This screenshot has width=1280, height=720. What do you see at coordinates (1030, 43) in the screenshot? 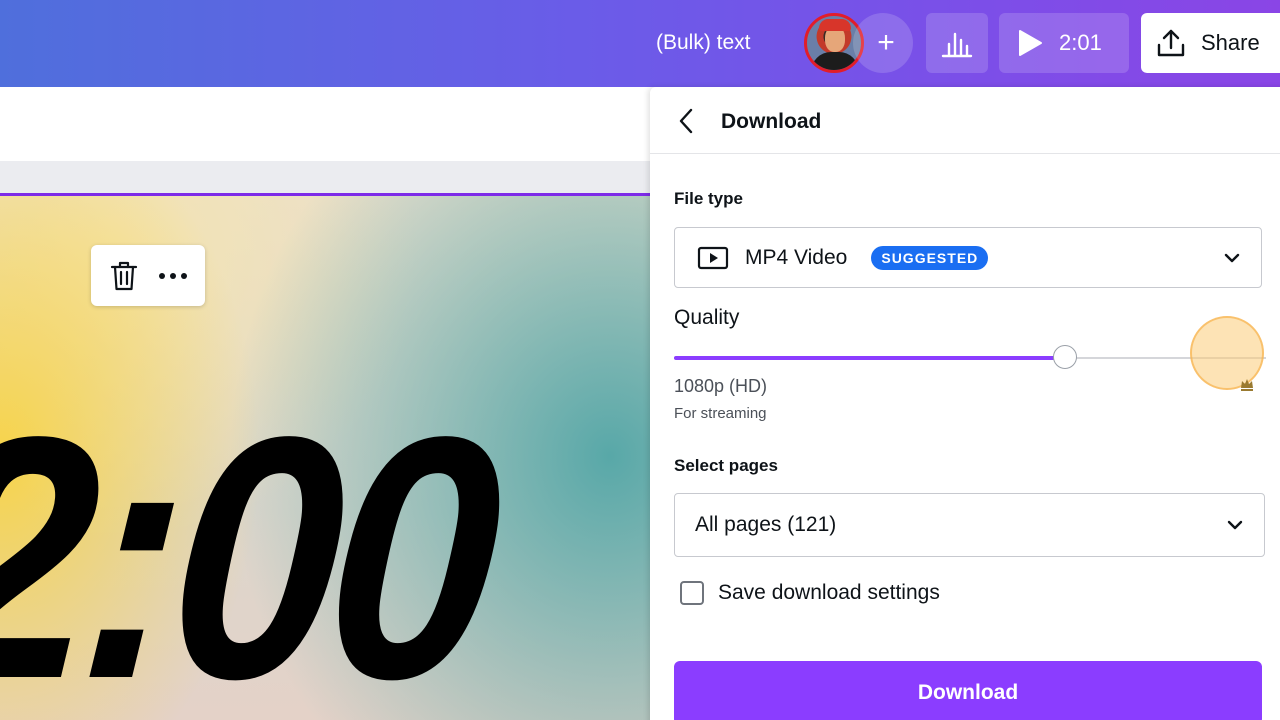
I see `play-icon` at bounding box center [1030, 43].